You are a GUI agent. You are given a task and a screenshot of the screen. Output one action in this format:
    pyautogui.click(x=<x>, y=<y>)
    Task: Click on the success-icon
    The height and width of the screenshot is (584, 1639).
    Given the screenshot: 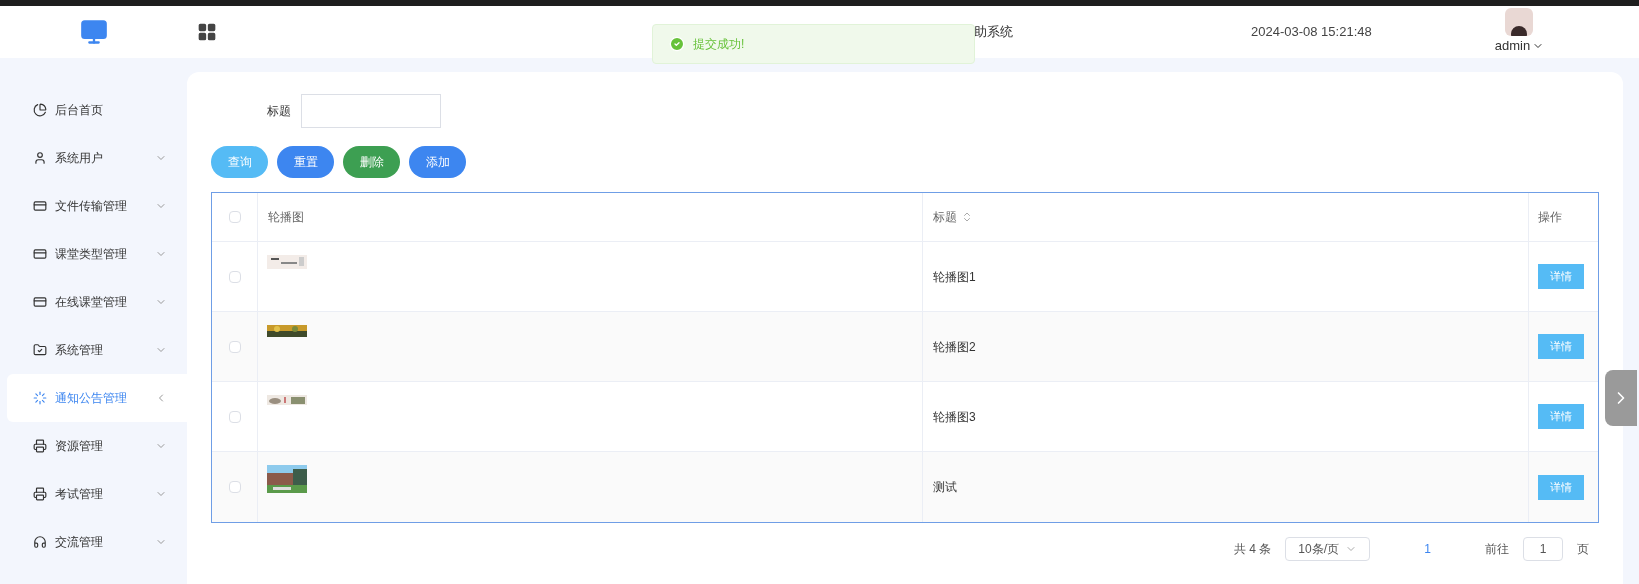 What is the action you would take?
    pyautogui.click(x=677, y=44)
    